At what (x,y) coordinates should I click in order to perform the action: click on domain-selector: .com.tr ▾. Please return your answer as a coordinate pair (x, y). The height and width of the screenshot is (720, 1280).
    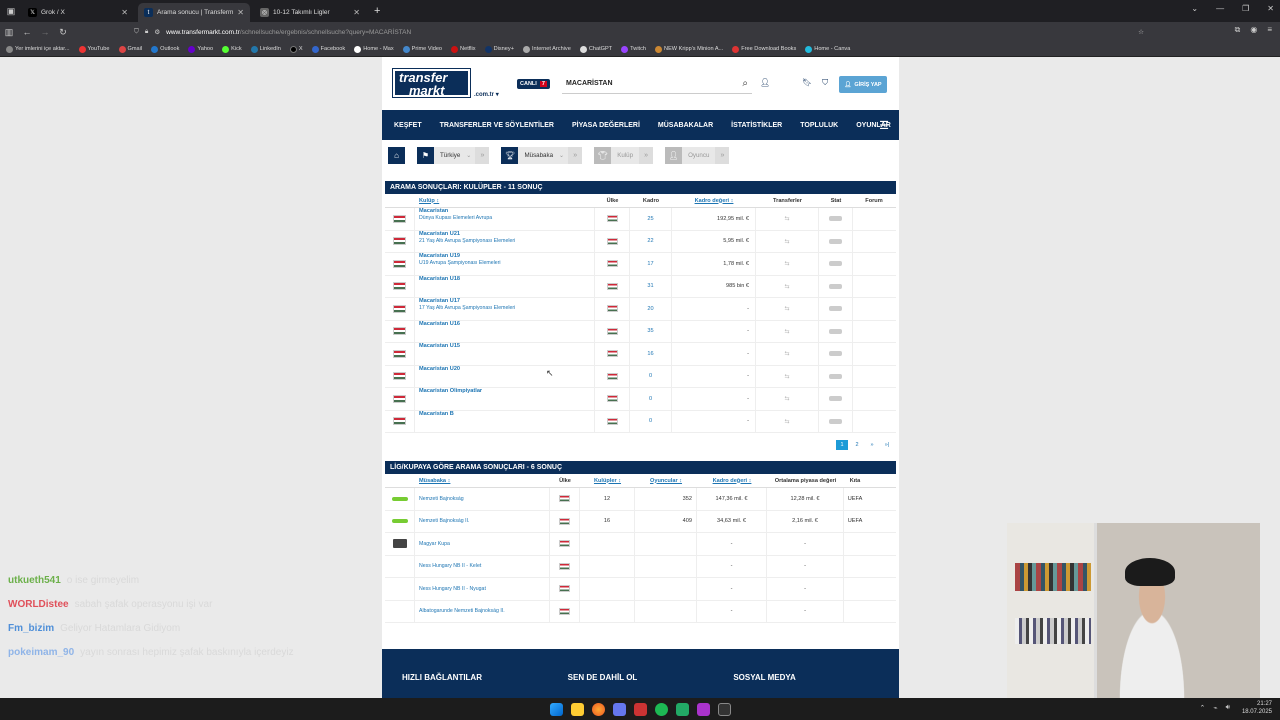
    Looking at the image, I should click on (486, 94).